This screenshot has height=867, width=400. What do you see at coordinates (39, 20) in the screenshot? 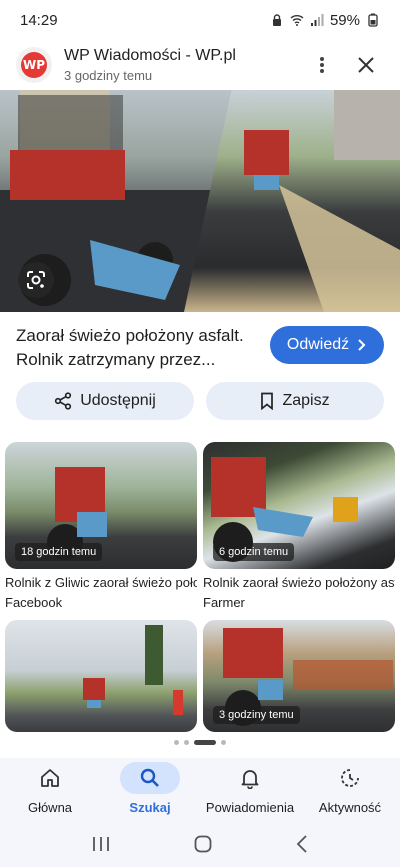
I see `status-time: 14:29` at bounding box center [39, 20].